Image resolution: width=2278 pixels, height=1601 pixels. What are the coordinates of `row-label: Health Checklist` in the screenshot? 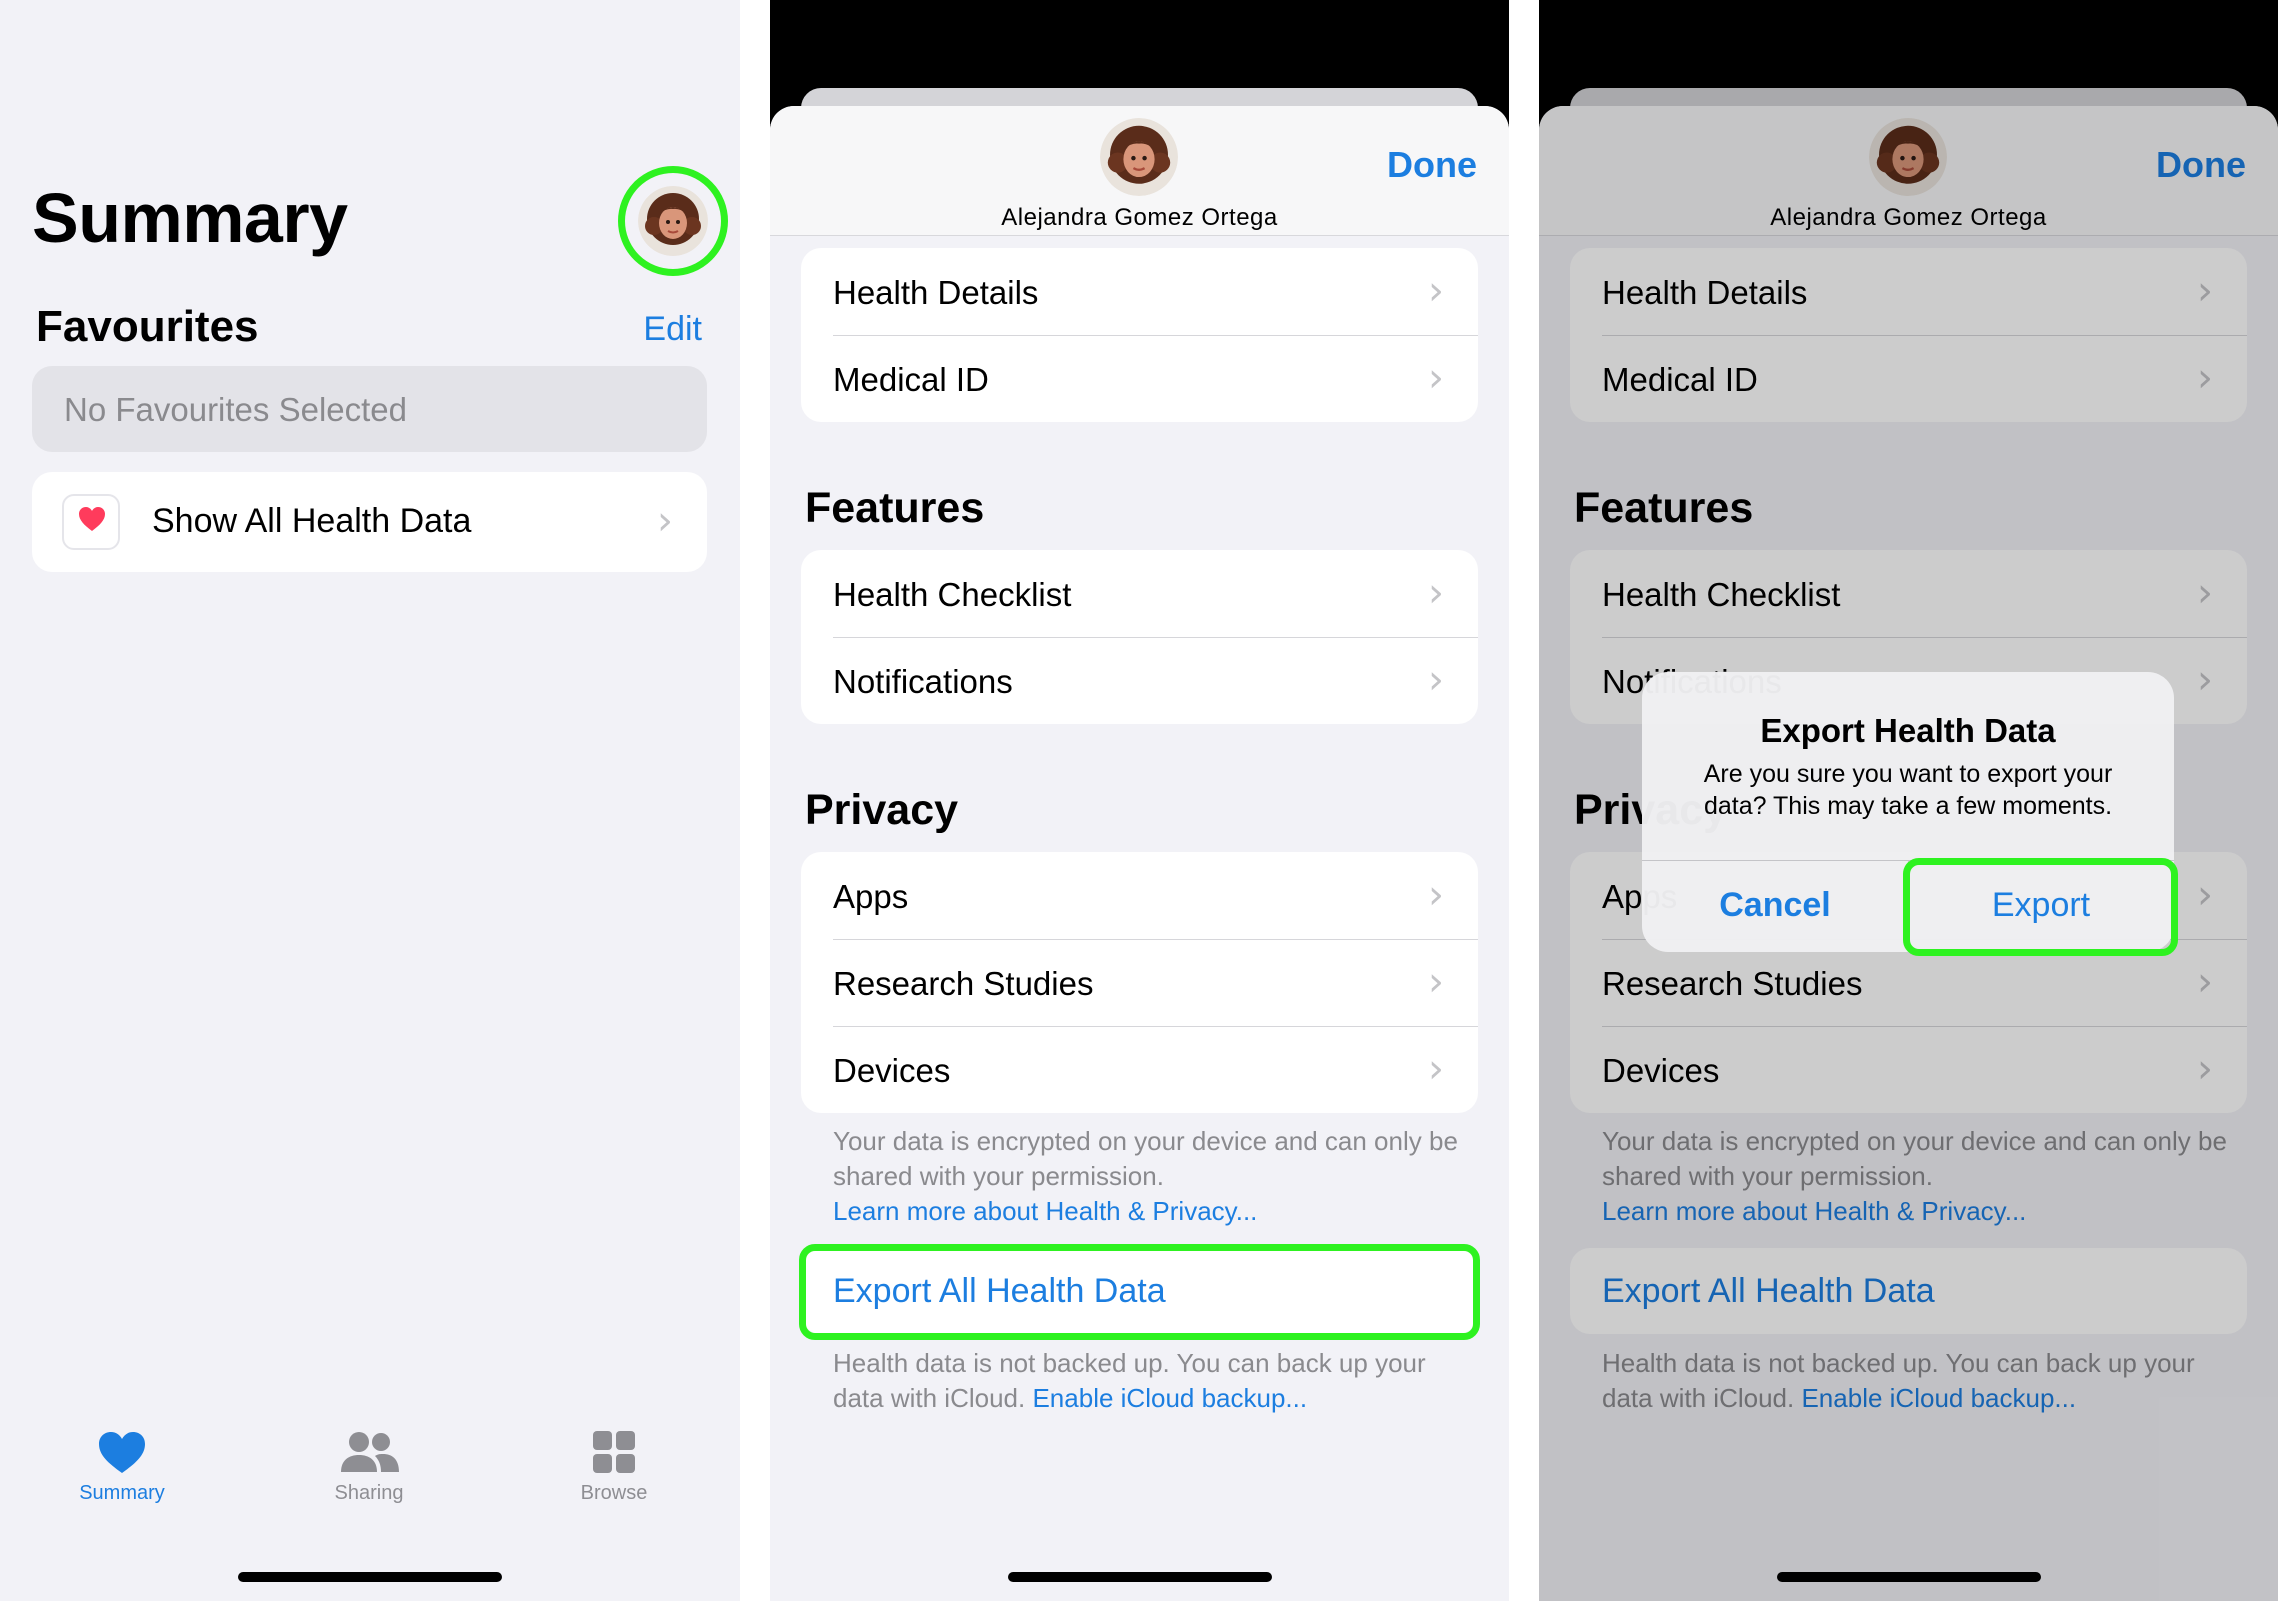 It's located at (952, 594).